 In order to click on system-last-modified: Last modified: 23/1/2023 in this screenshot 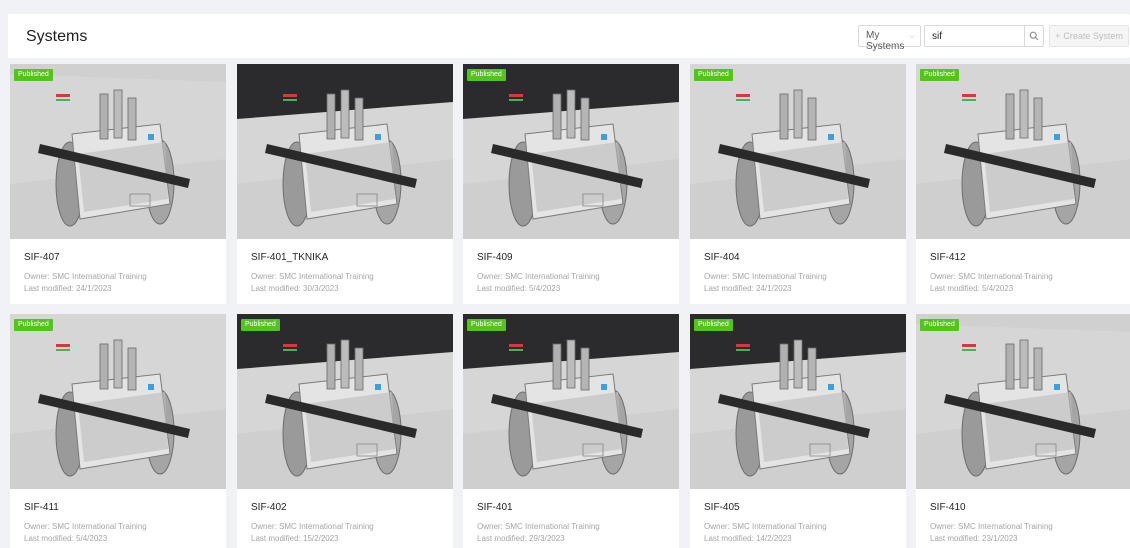, I will do `click(974, 538)`.